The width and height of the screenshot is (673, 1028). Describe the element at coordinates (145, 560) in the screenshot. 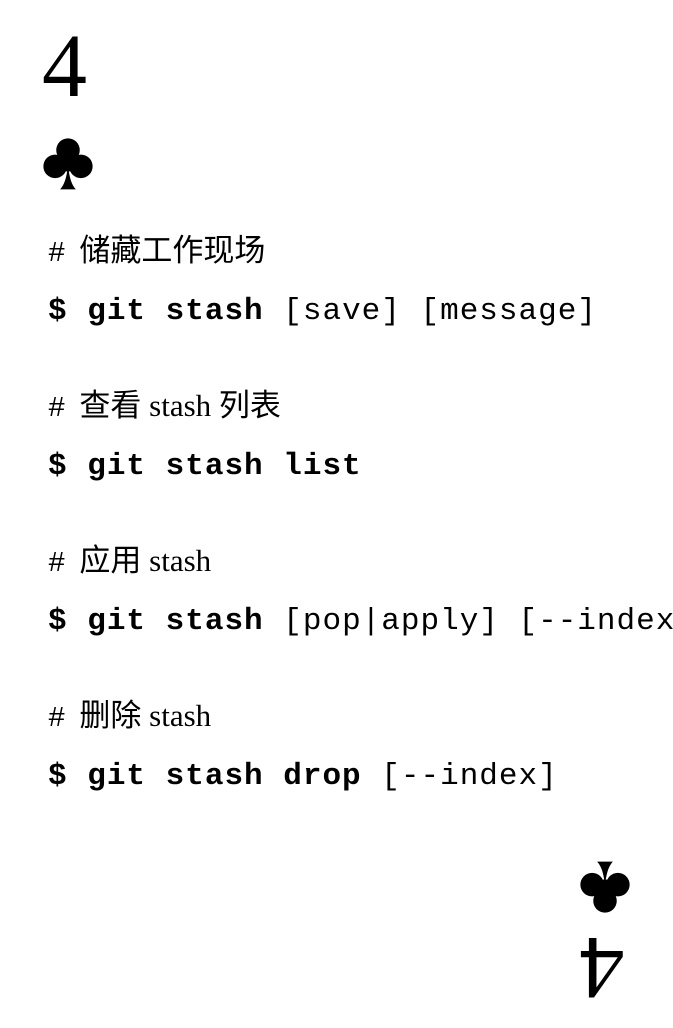

I see `comment-text: 应用 stash` at that location.